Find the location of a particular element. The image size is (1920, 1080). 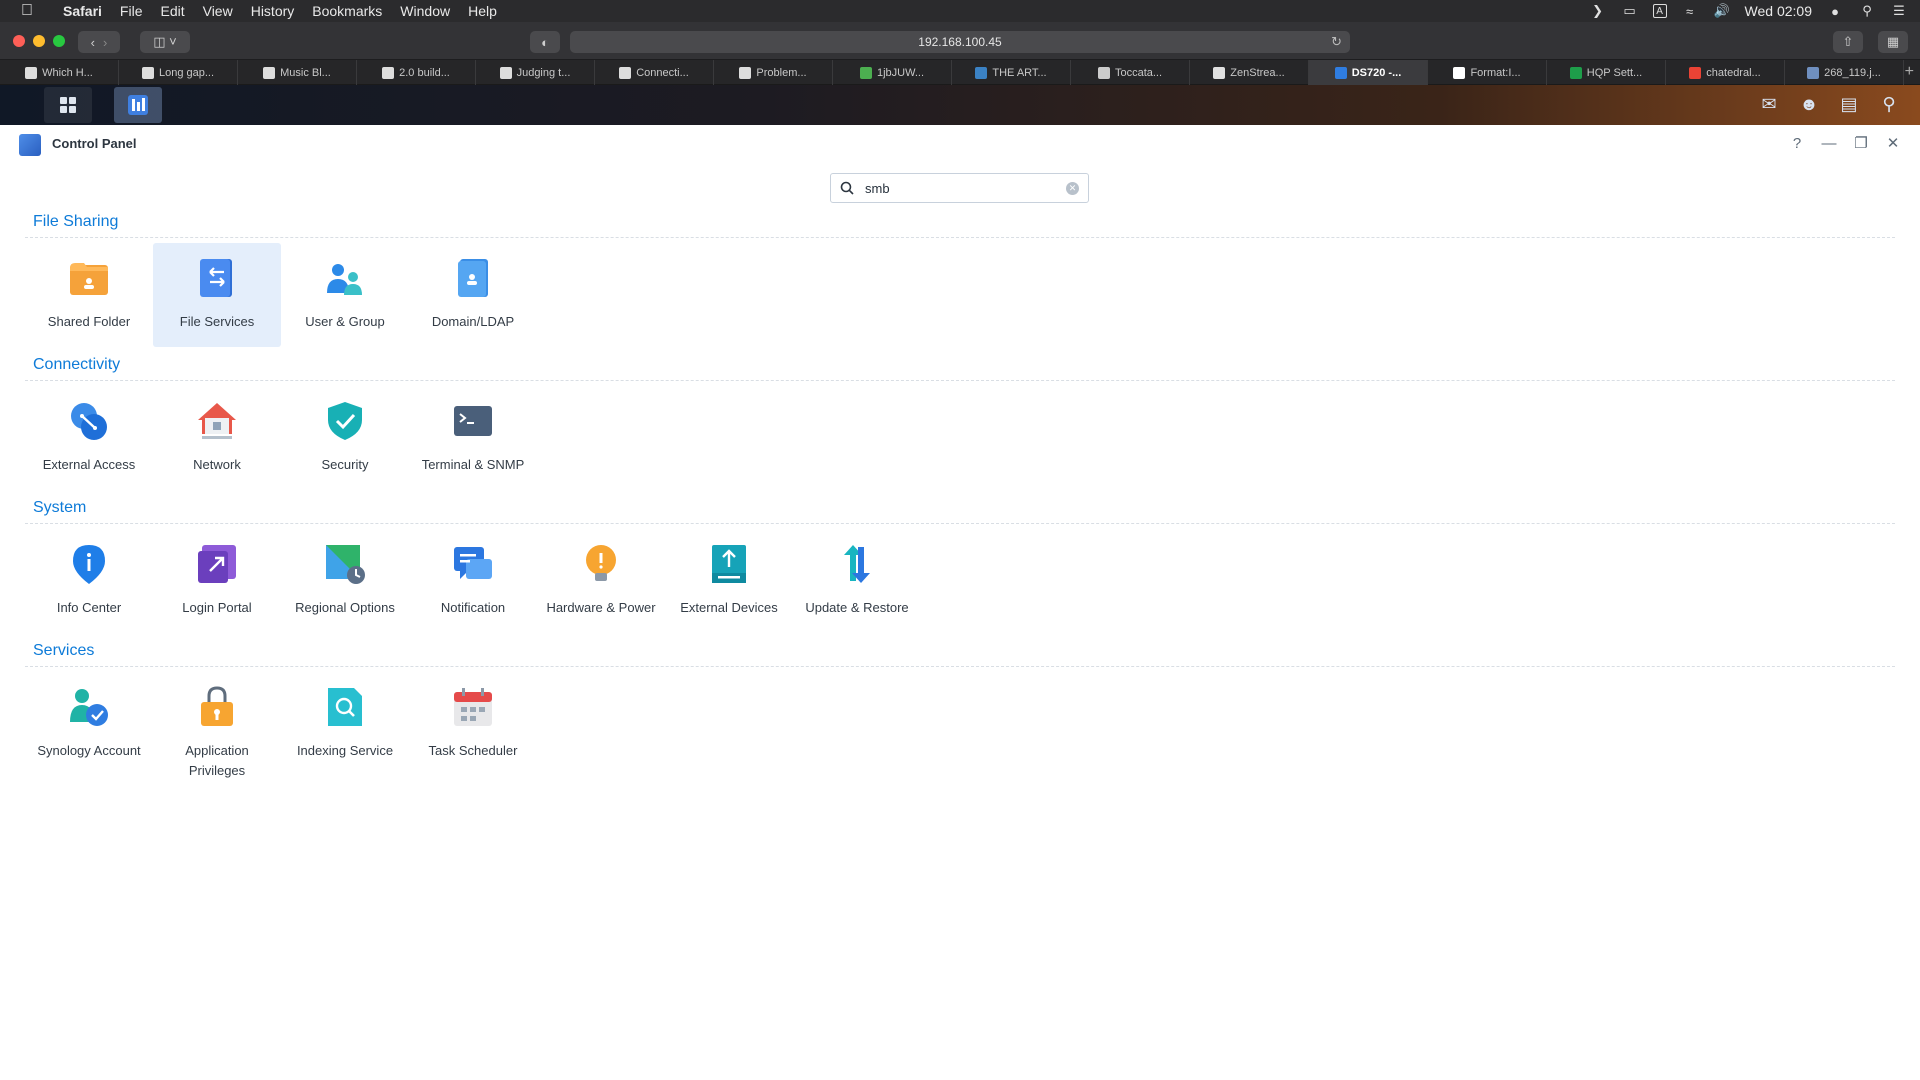

control-panel-item-label: External Devices is located at coordinates (729, 607).